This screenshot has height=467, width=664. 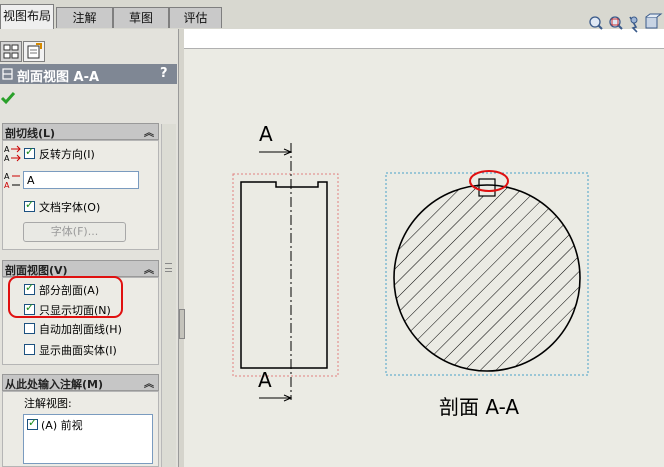 What do you see at coordinates (80, 329) in the screenshot?
I see `auto-hatching-label: 自动加剖面线(H)` at bounding box center [80, 329].